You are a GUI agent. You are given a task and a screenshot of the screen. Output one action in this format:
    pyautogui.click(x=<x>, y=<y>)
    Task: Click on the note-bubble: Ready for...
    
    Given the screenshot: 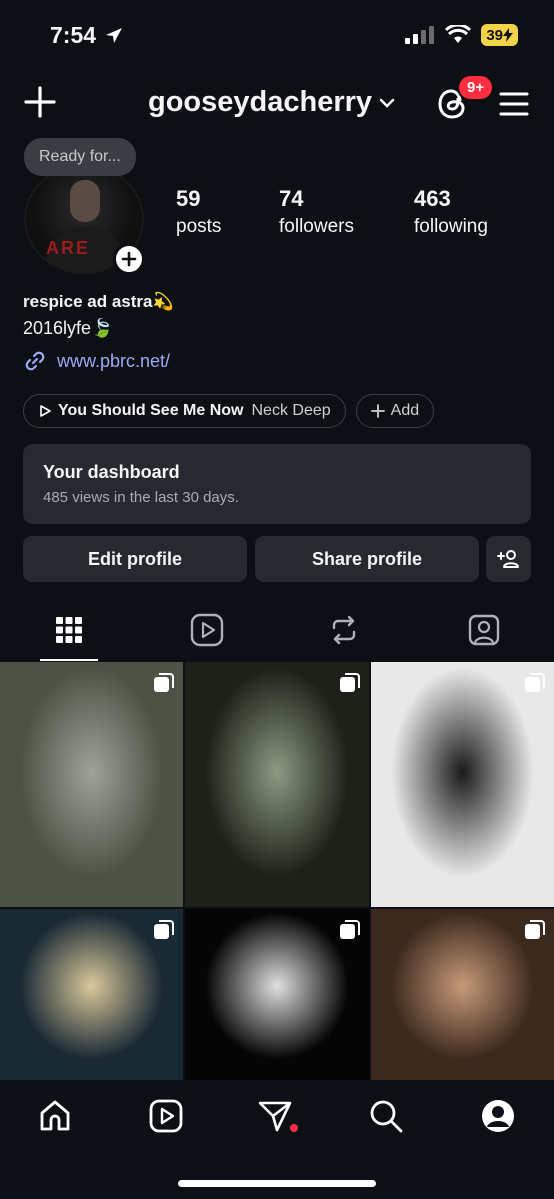 What is the action you would take?
    pyautogui.click(x=80, y=157)
    